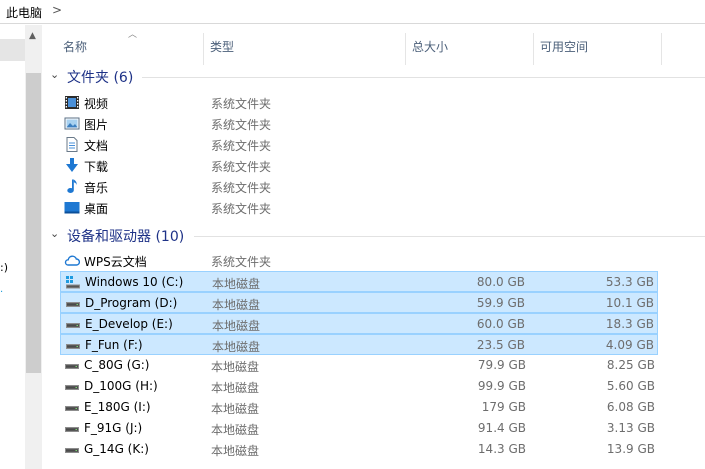  I want to click on list-item: 下载 系统文件夹, so click(359, 165).